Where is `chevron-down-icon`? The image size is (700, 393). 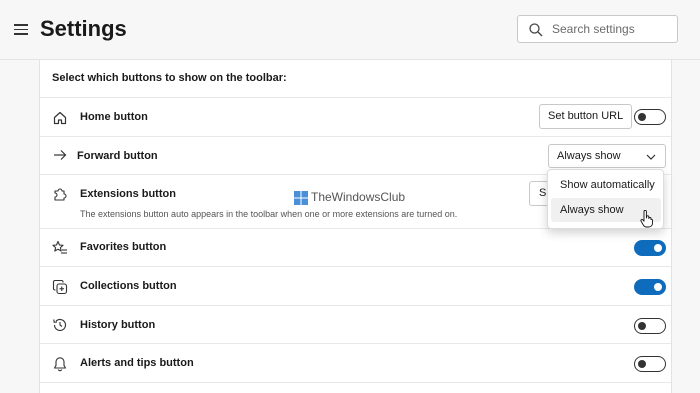
chevron-down-icon is located at coordinates (651, 157).